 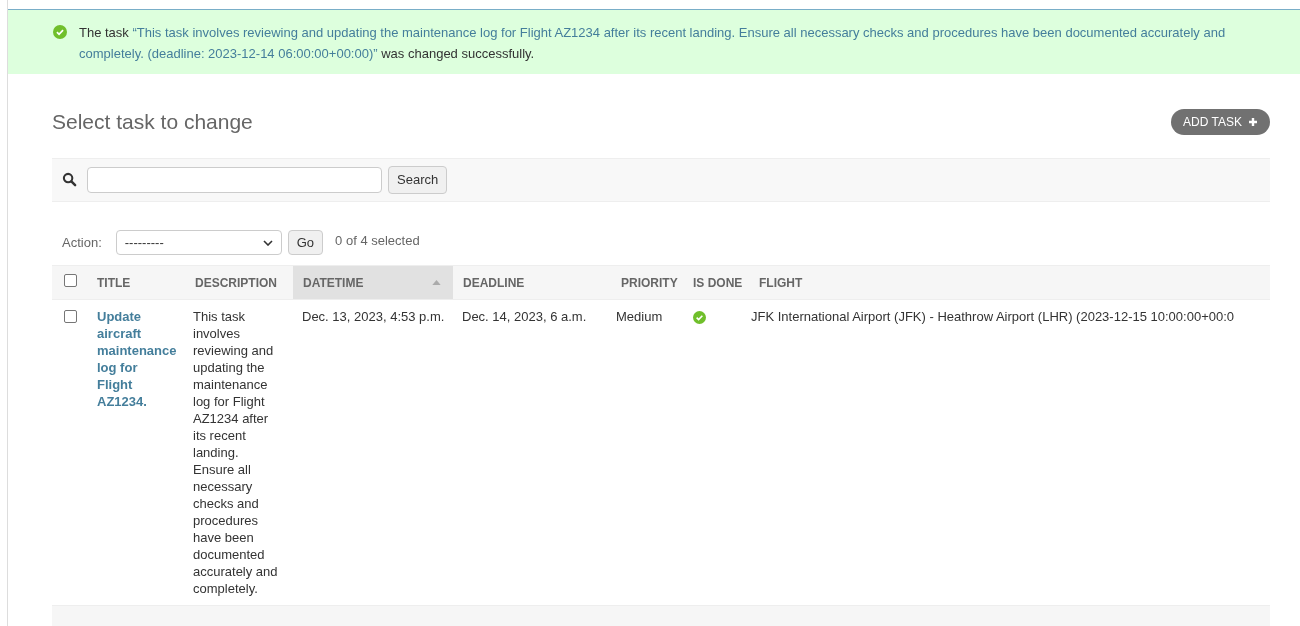 I want to click on column-header: DEADLINE, so click(x=532, y=283).